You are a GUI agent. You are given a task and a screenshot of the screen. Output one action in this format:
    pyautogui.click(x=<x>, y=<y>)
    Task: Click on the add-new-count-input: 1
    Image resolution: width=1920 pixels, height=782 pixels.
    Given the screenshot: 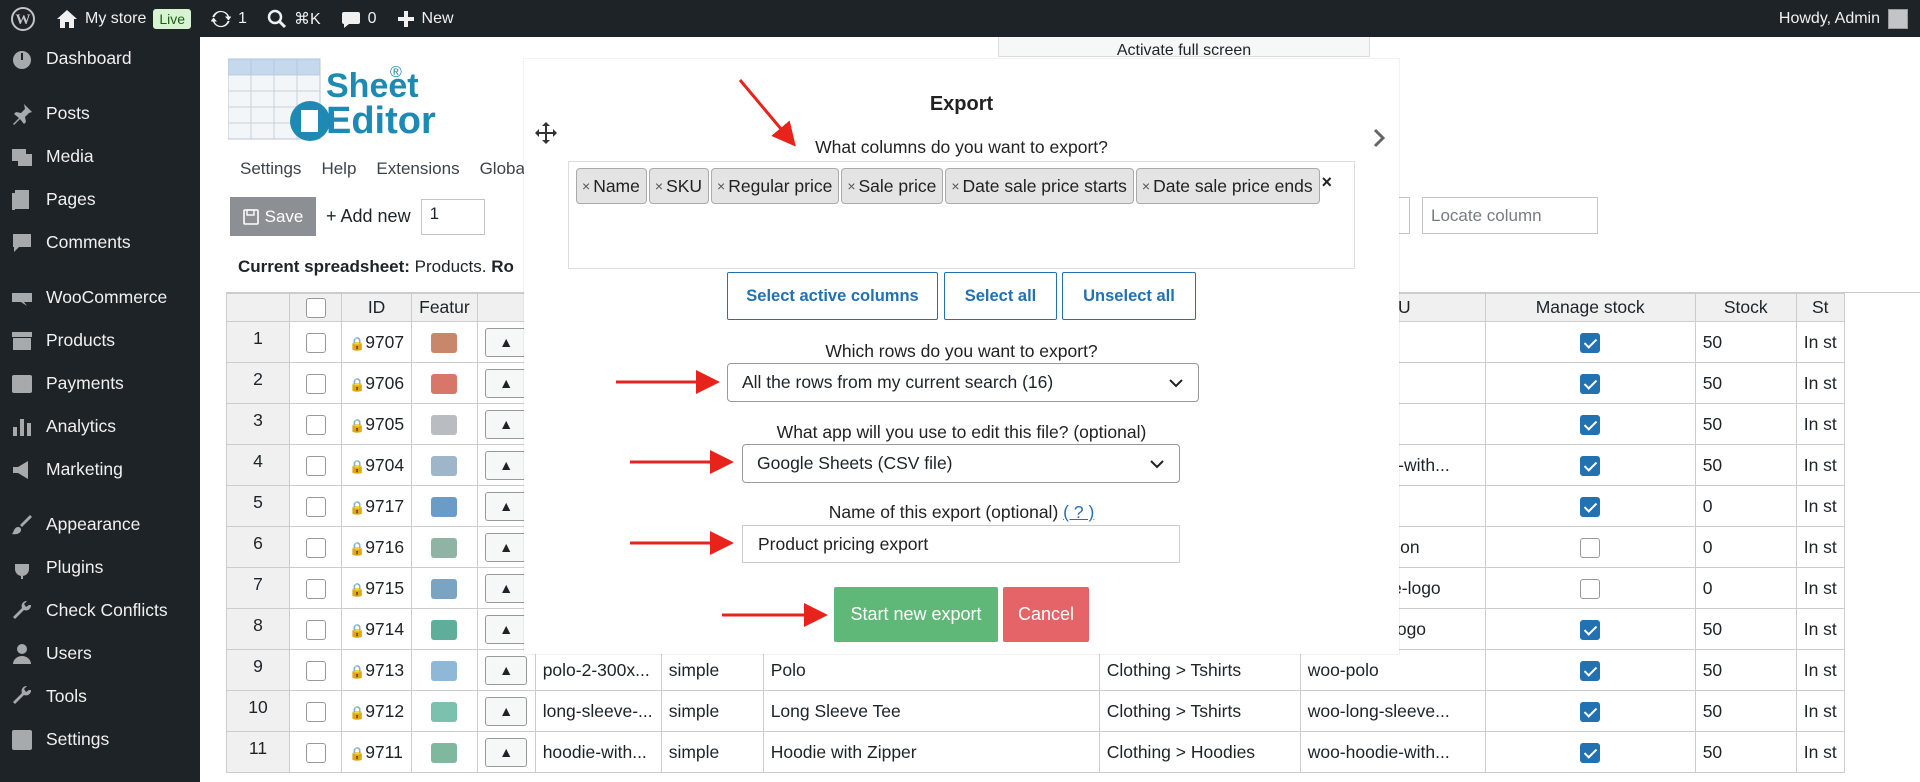 What is the action you would take?
    pyautogui.click(x=452, y=216)
    